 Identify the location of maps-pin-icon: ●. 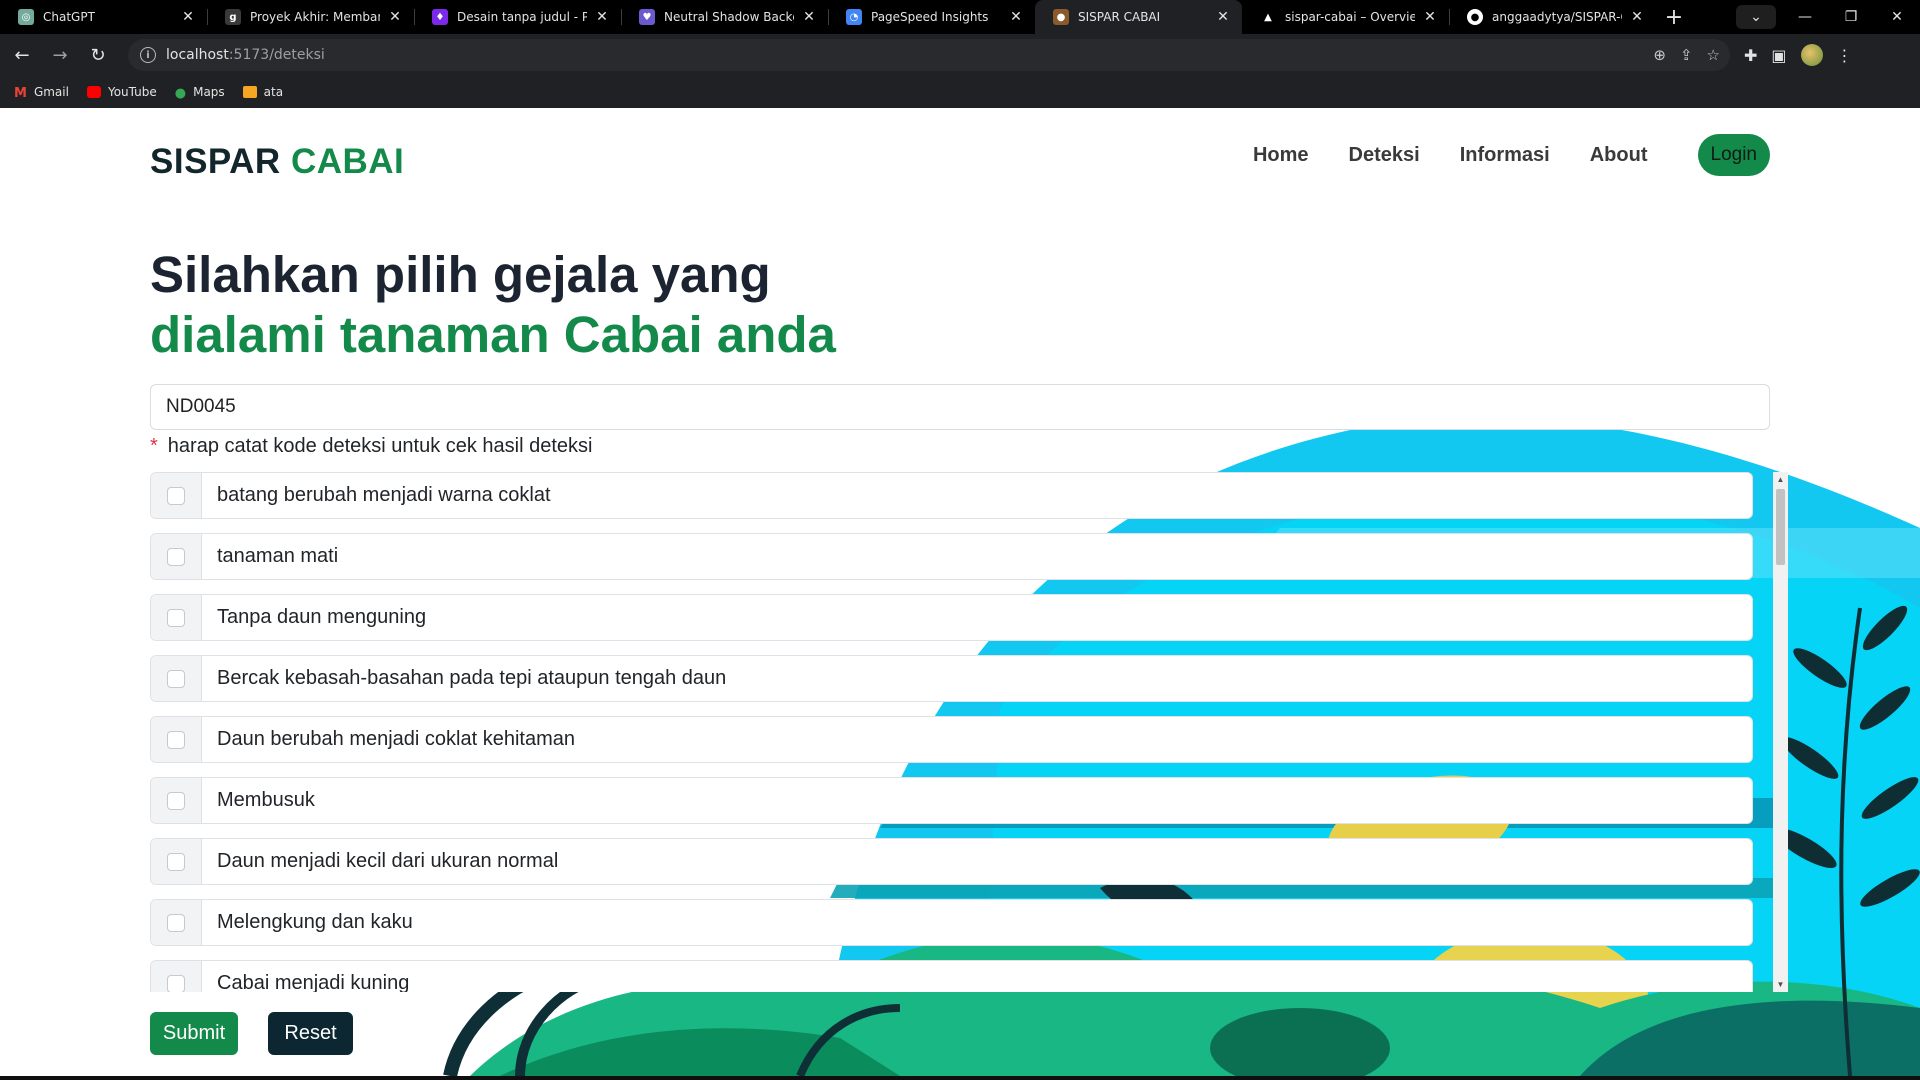
(180, 93).